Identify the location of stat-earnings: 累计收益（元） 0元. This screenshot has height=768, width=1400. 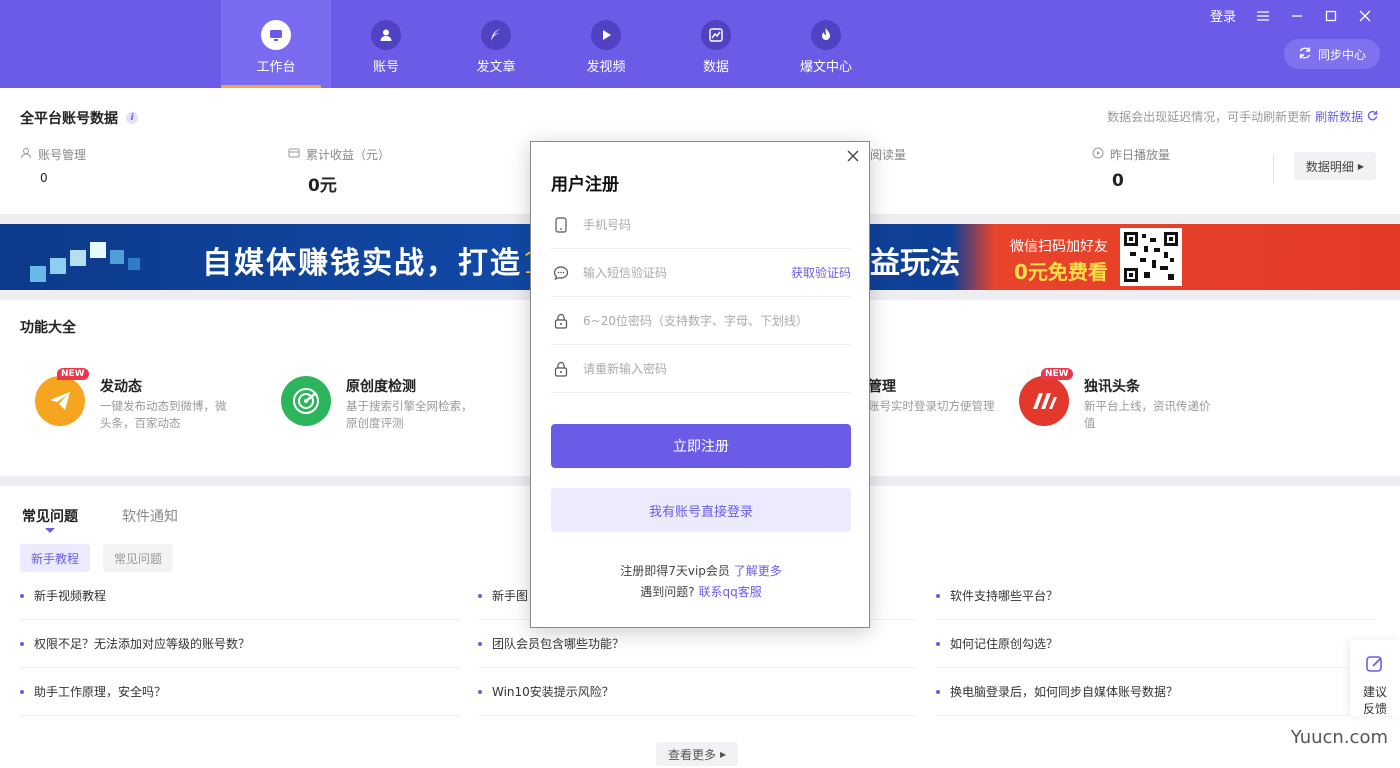
(339, 171).